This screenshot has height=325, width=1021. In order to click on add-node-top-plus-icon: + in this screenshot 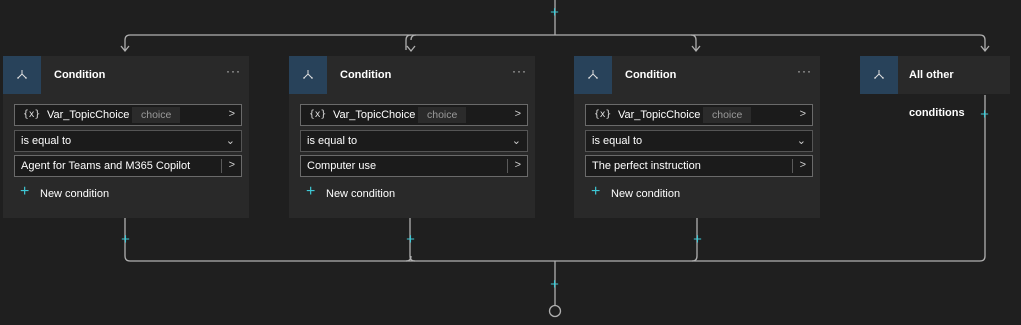, I will do `click(554, 12)`.